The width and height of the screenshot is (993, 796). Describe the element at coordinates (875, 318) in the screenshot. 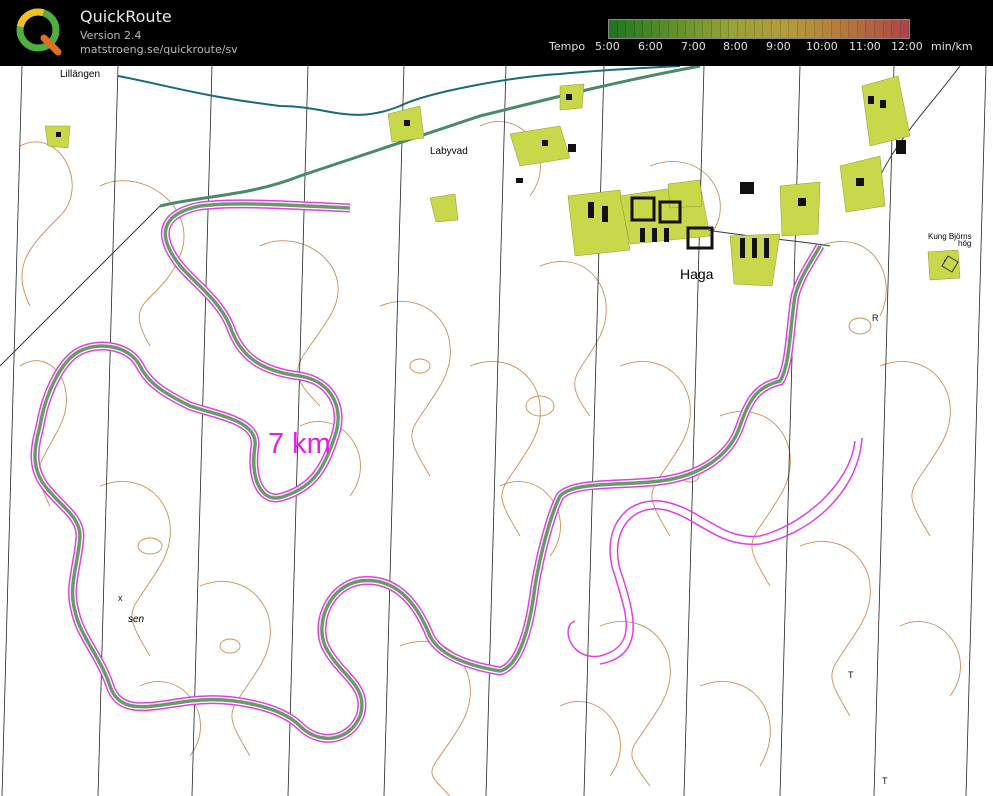

I see `svg-text: R` at that location.